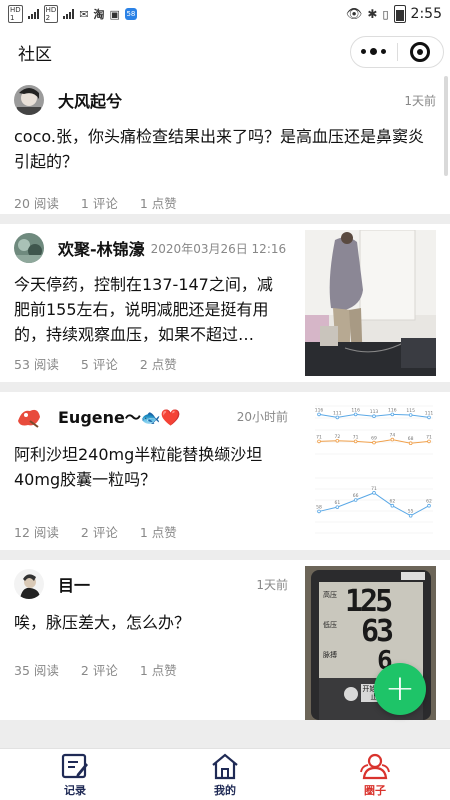 The height and width of the screenshot is (800, 450). What do you see at coordinates (151, 631) in the screenshot?
I see `post-text: 唉，脉压差大，怎么办？` at bounding box center [151, 631].